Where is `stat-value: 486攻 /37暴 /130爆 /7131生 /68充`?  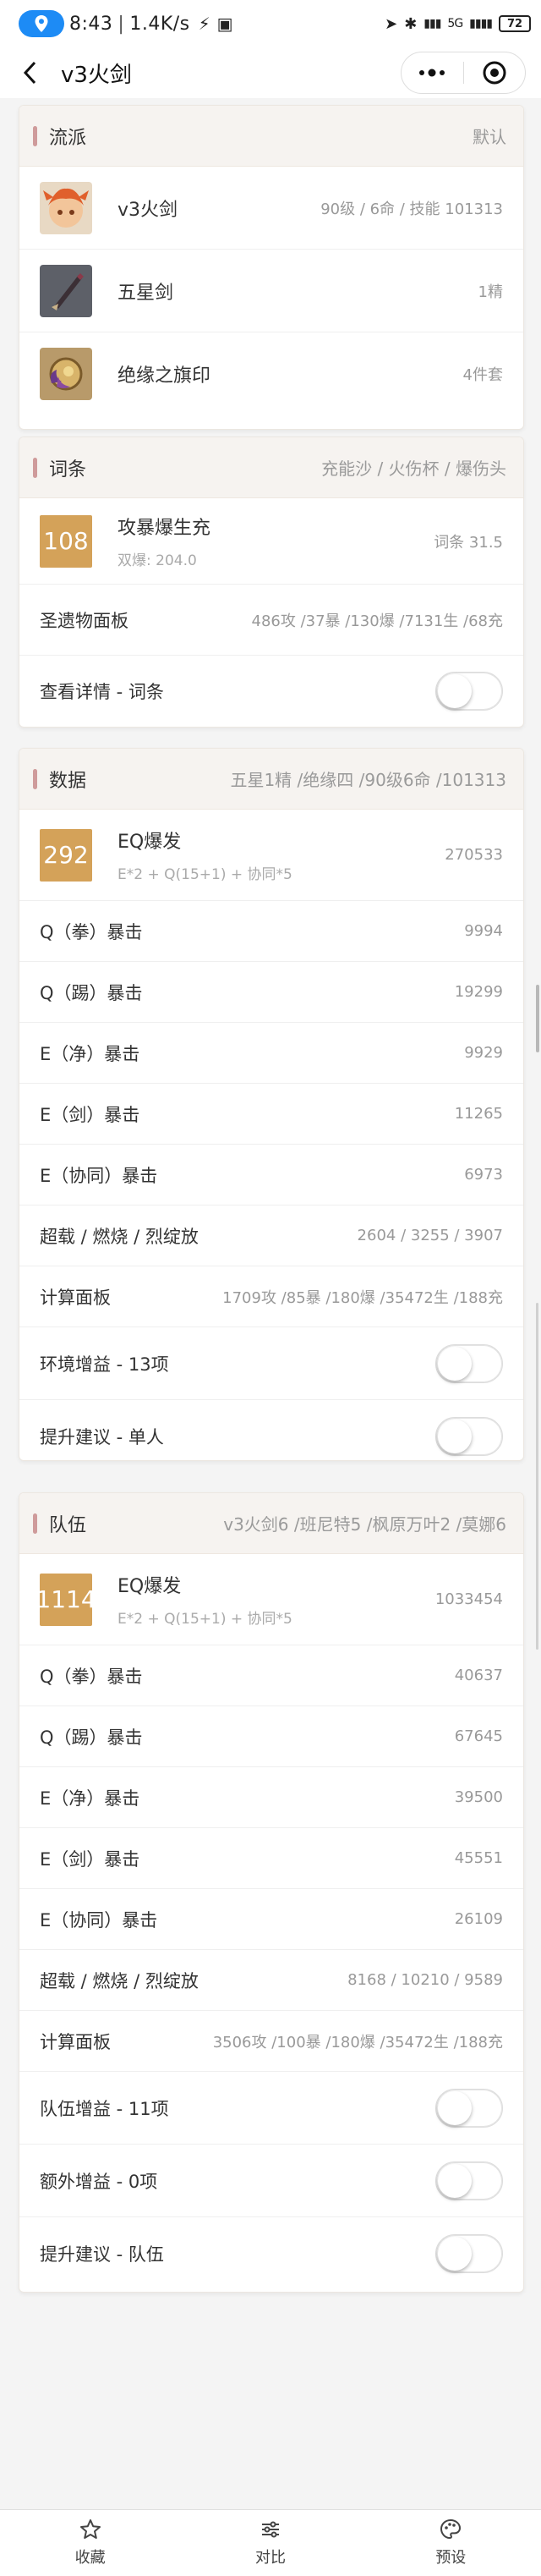 stat-value: 486攻 /37暴 /130爆 /7131生 /68充 is located at coordinates (377, 621).